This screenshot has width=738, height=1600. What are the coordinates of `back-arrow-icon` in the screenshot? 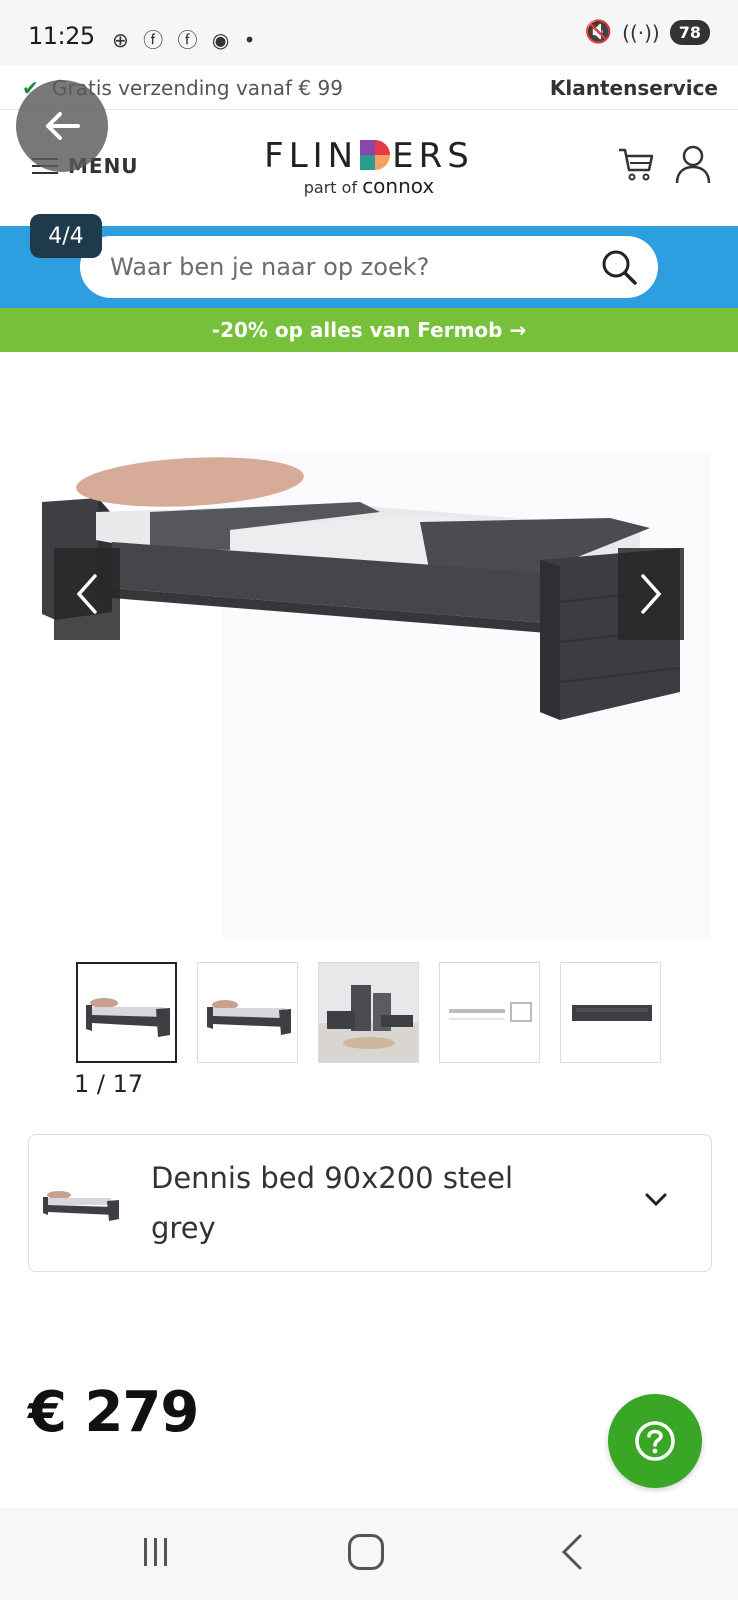 It's located at (63, 126).